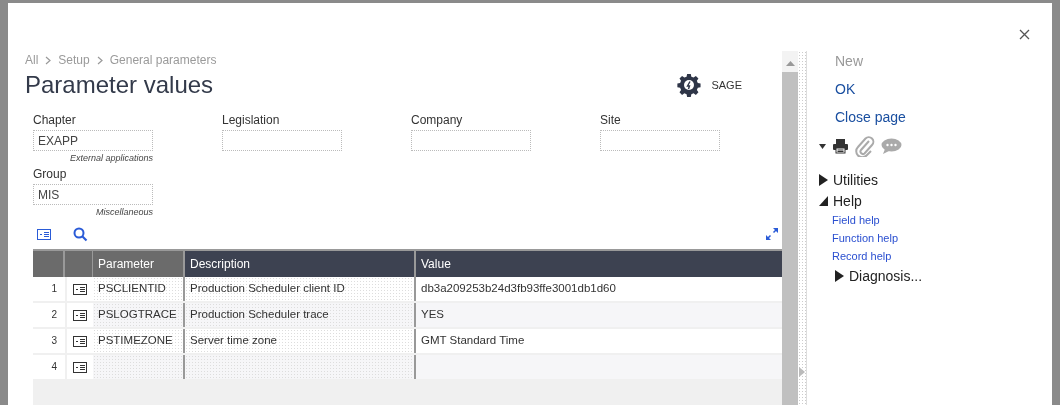  Describe the element at coordinates (93, 140) in the screenshot. I see `input-field: EXAPP` at that location.